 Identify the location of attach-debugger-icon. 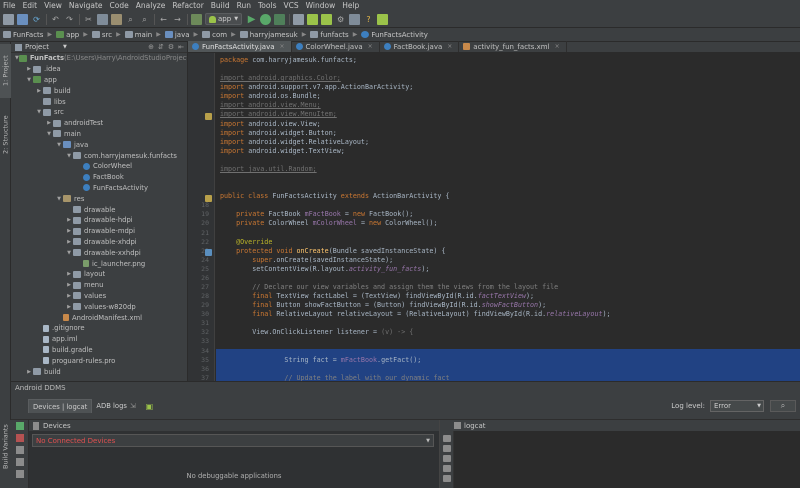
(280, 19).